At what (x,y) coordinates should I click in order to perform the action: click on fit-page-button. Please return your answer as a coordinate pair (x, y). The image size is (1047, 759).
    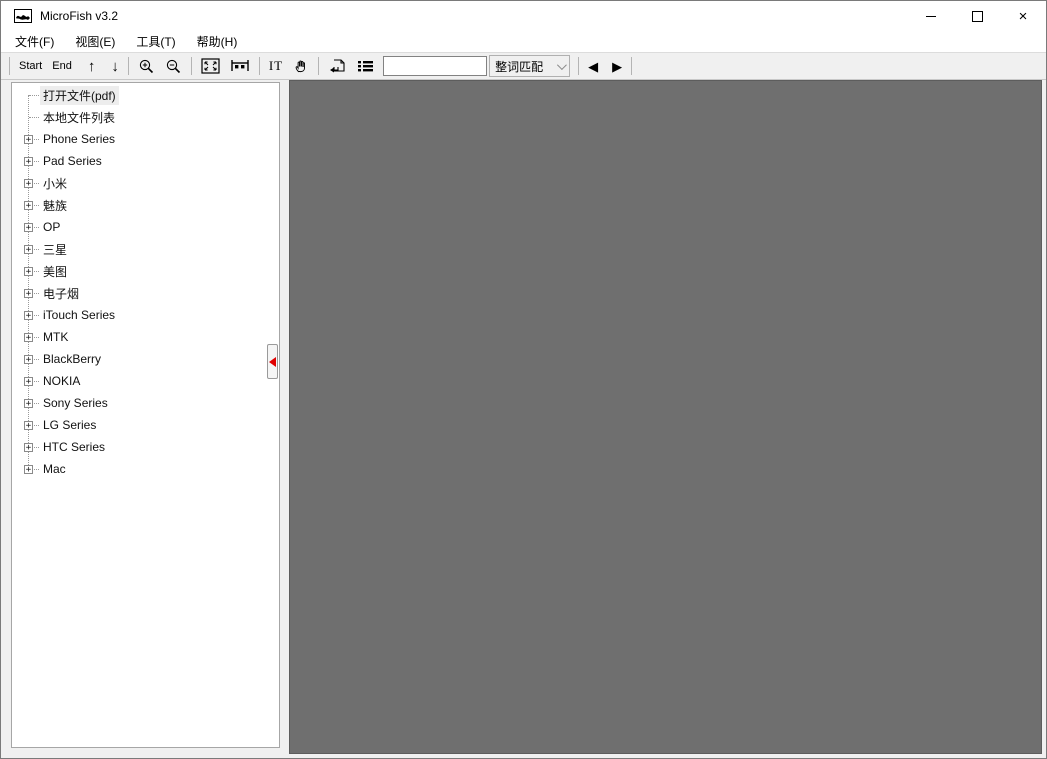
    Looking at the image, I should click on (210, 66).